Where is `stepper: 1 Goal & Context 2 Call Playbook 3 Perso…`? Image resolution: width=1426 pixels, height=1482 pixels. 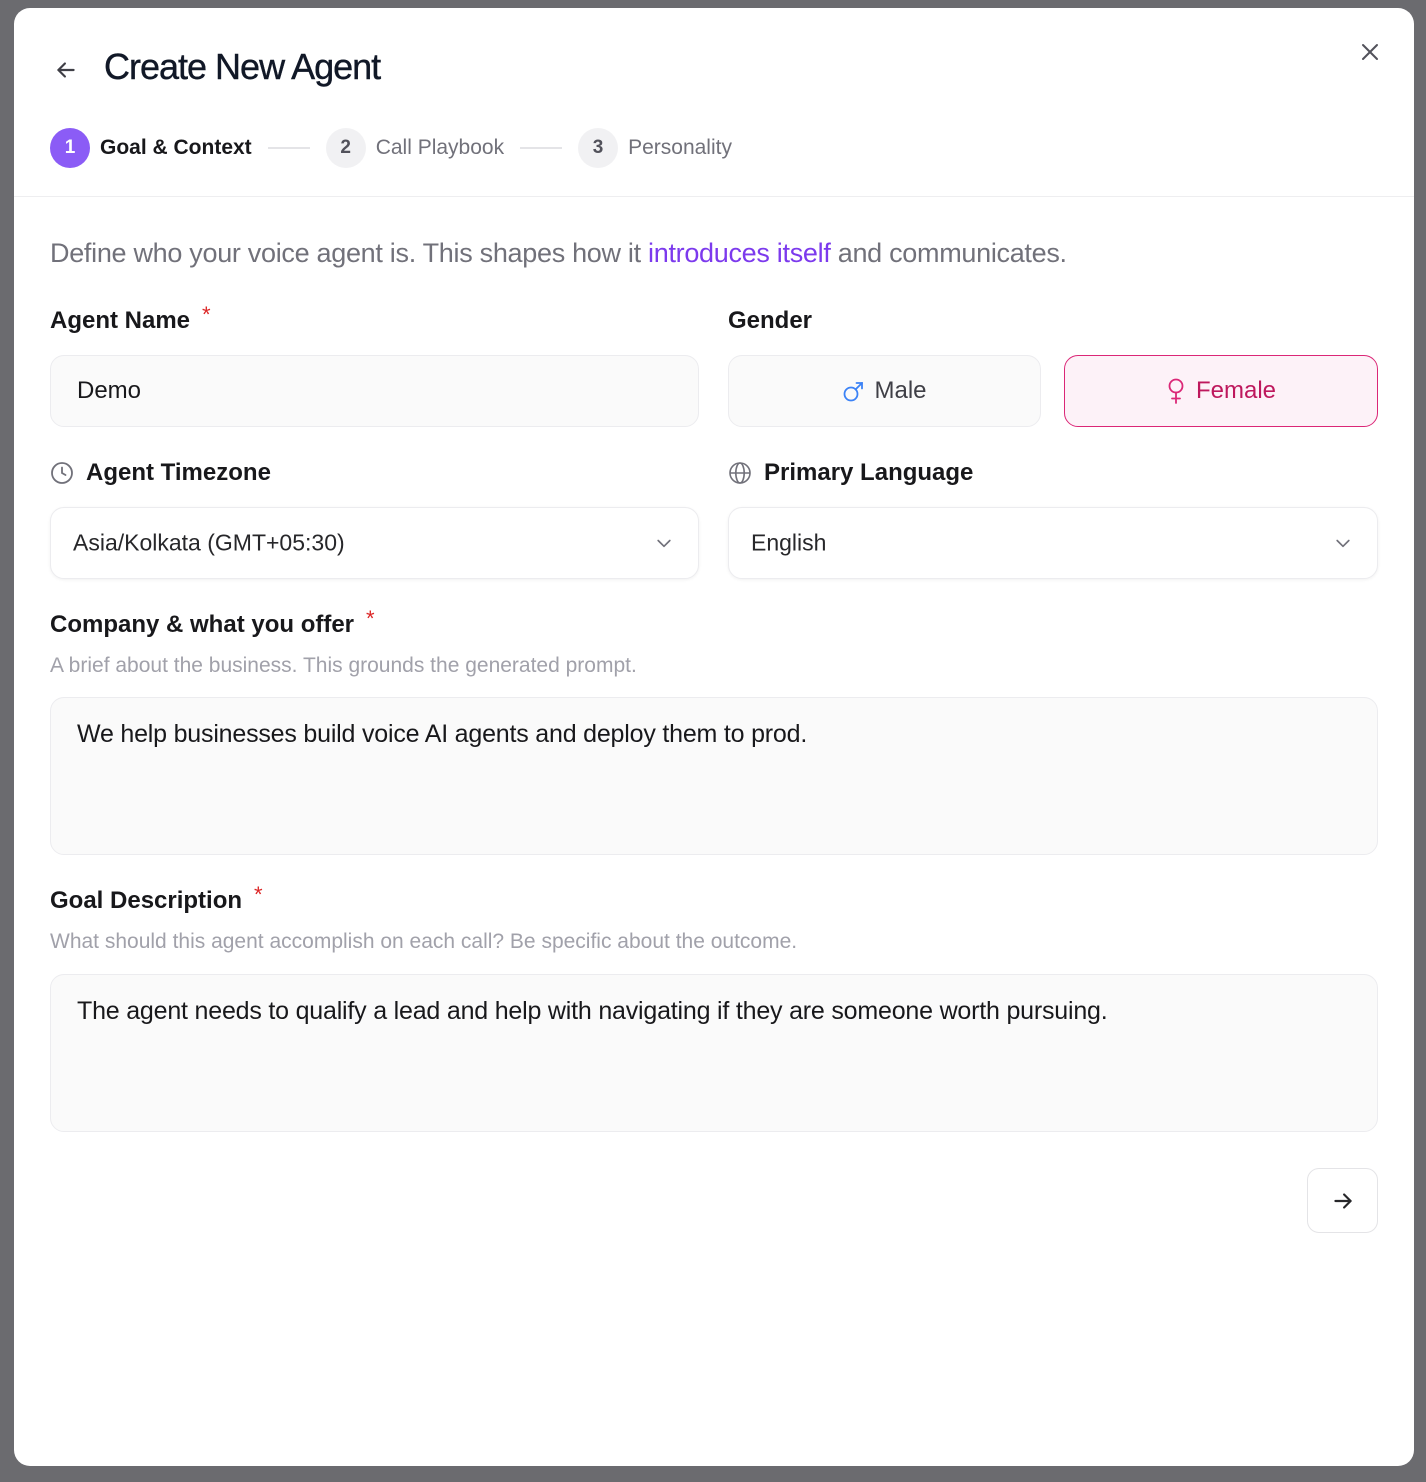 stepper: 1 Goal & Context 2 Call Playbook 3 Perso… is located at coordinates (391, 148).